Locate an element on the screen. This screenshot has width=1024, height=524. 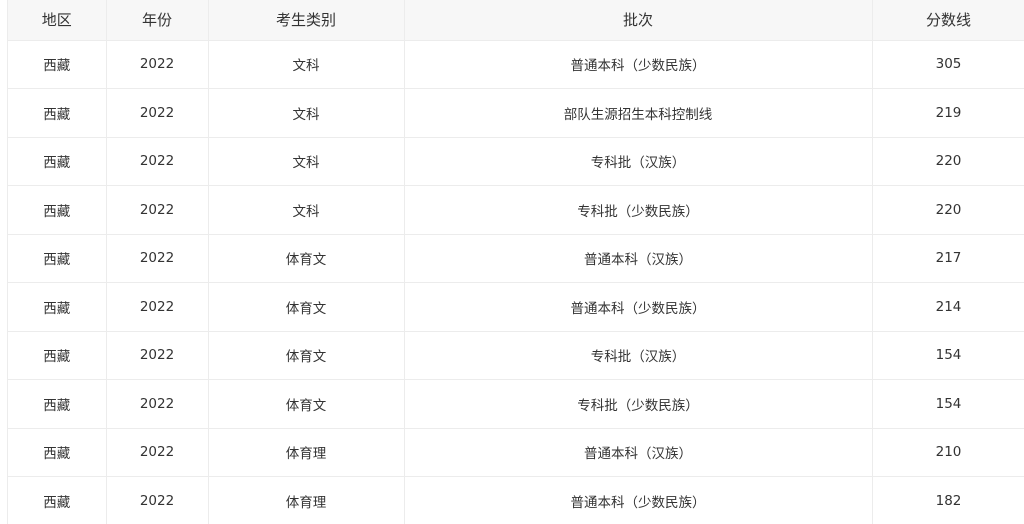
cell-score: 210 is located at coordinates (948, 452).